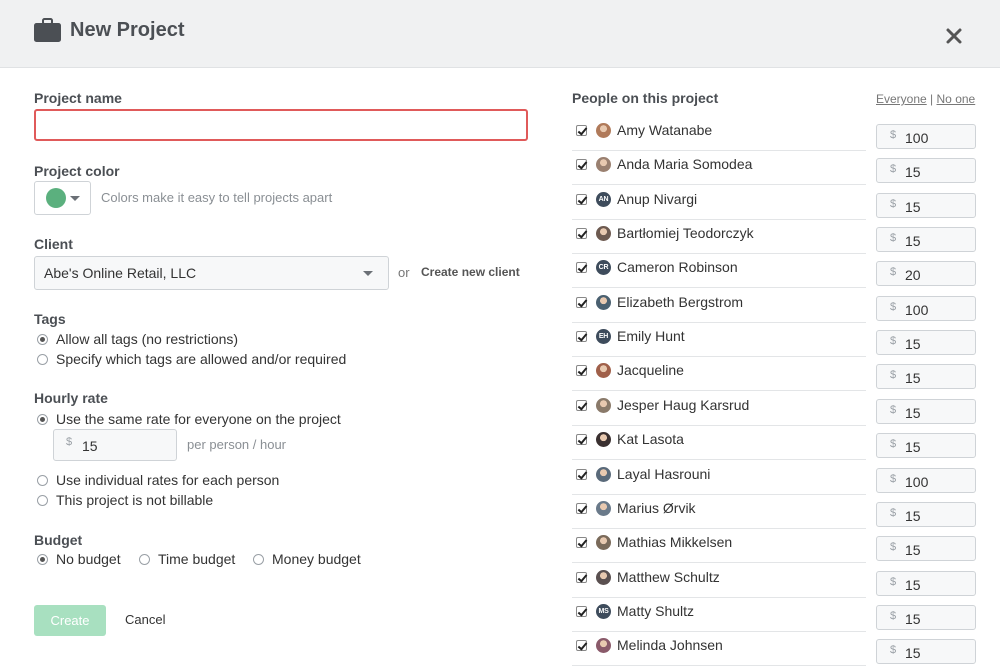 Image resolution: width=1000 pixels, height=672 pixels. What do you see at coordinates (956, 99) in the screenshot?
I see `select-no-one-link: No one` at bounding box center [956, 99].